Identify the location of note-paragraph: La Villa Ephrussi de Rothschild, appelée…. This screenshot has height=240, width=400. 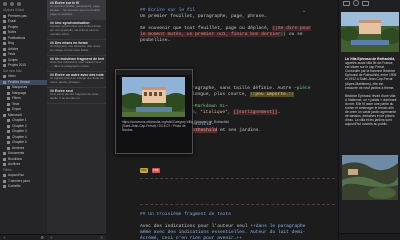
(371, 73).